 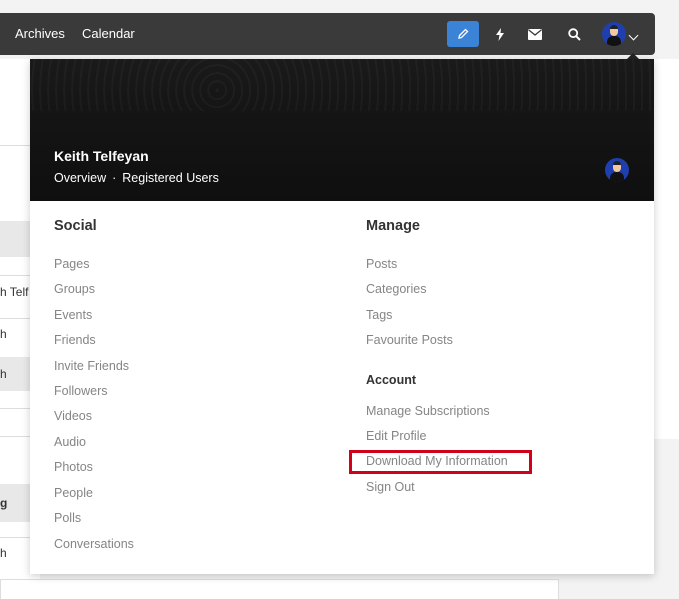 I want to click on nav-link-calendar: Calendar, so click(x=108, y=34).